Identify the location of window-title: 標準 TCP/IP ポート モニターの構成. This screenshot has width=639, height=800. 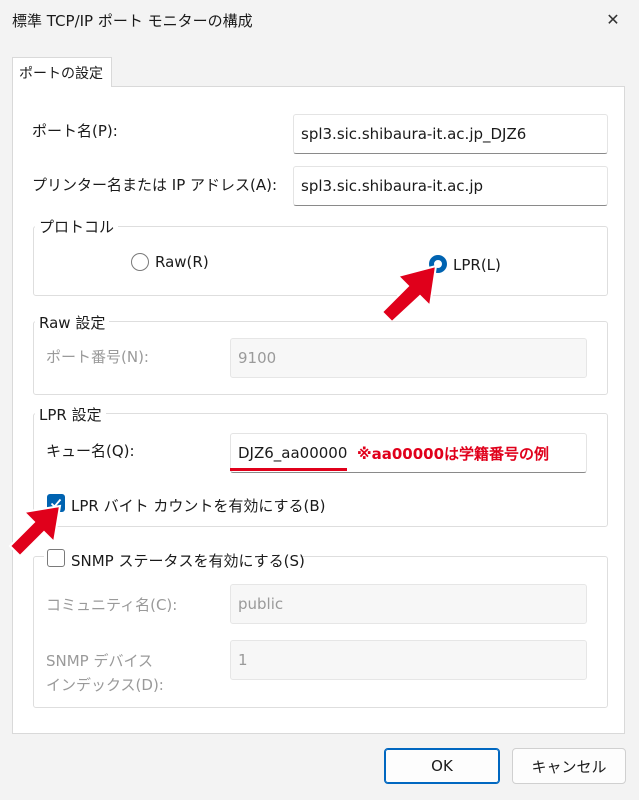
(132, 21).